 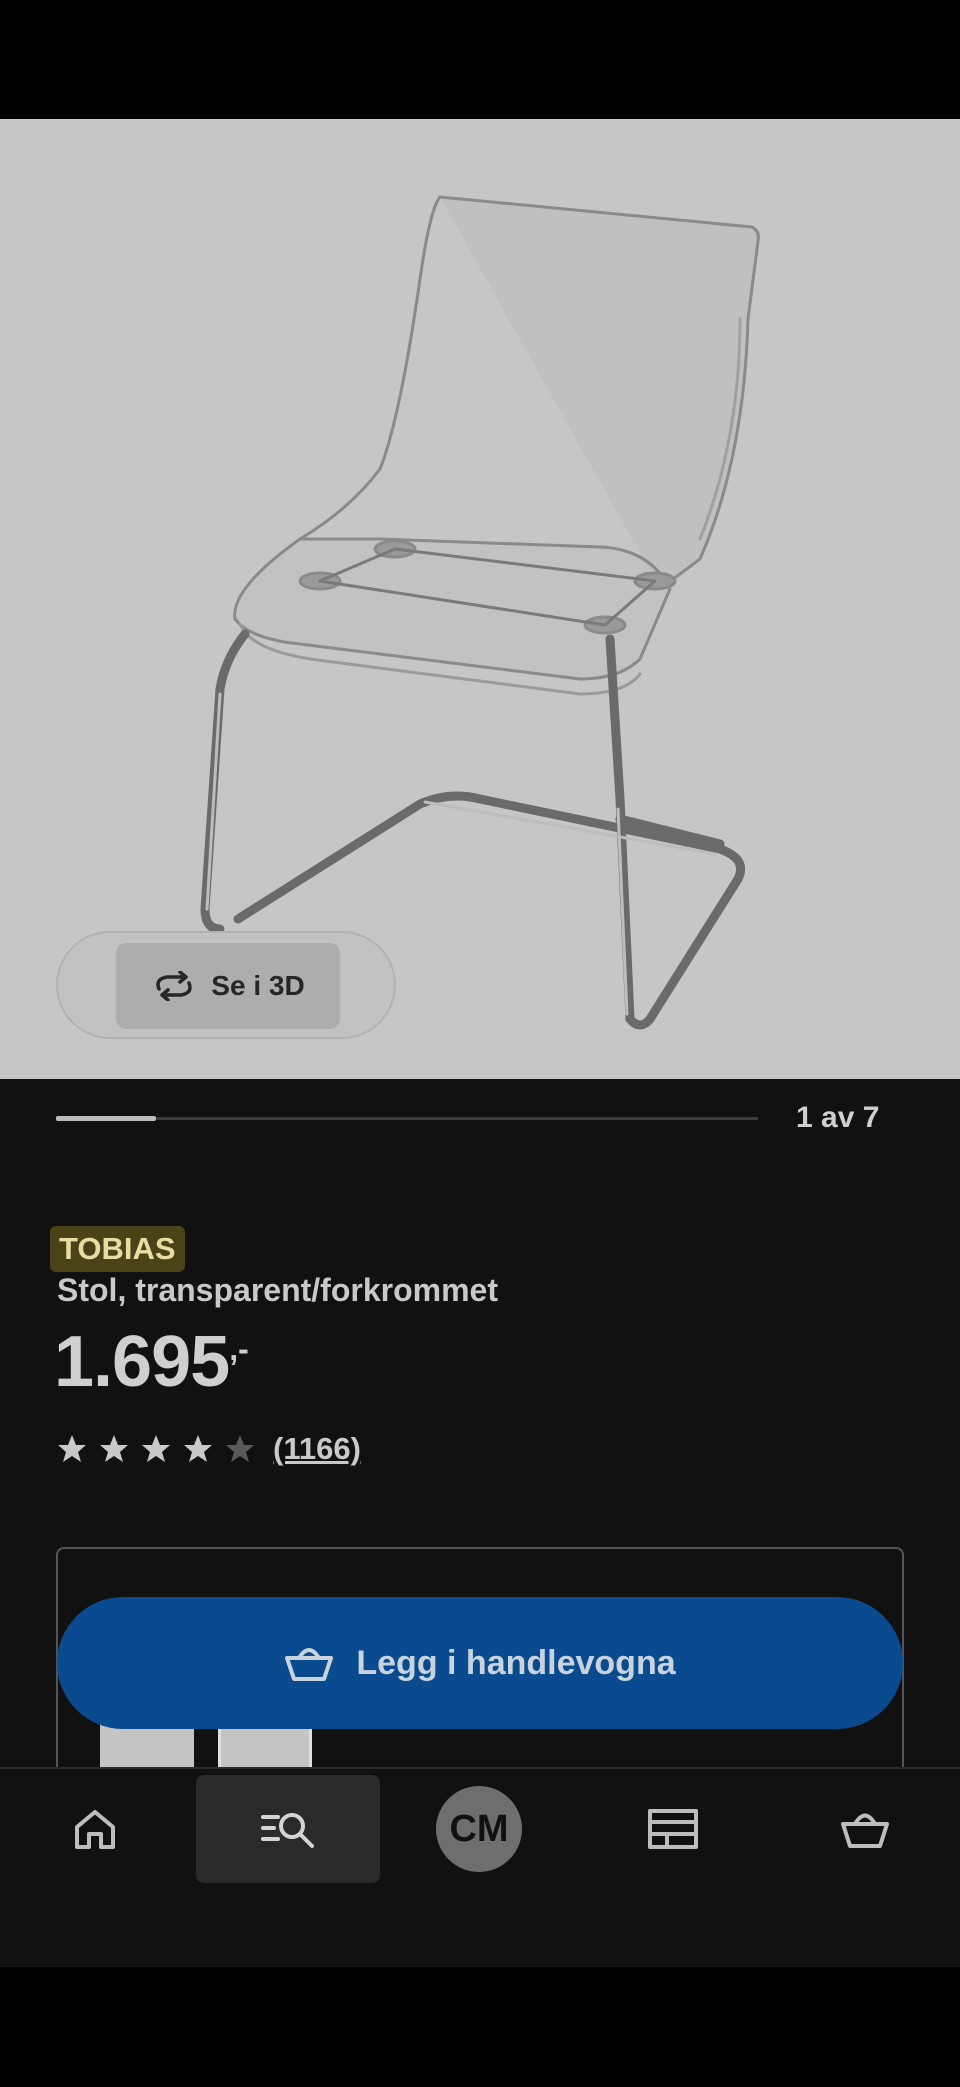 I want to click on home-icon, so click(x=95, y=1829).